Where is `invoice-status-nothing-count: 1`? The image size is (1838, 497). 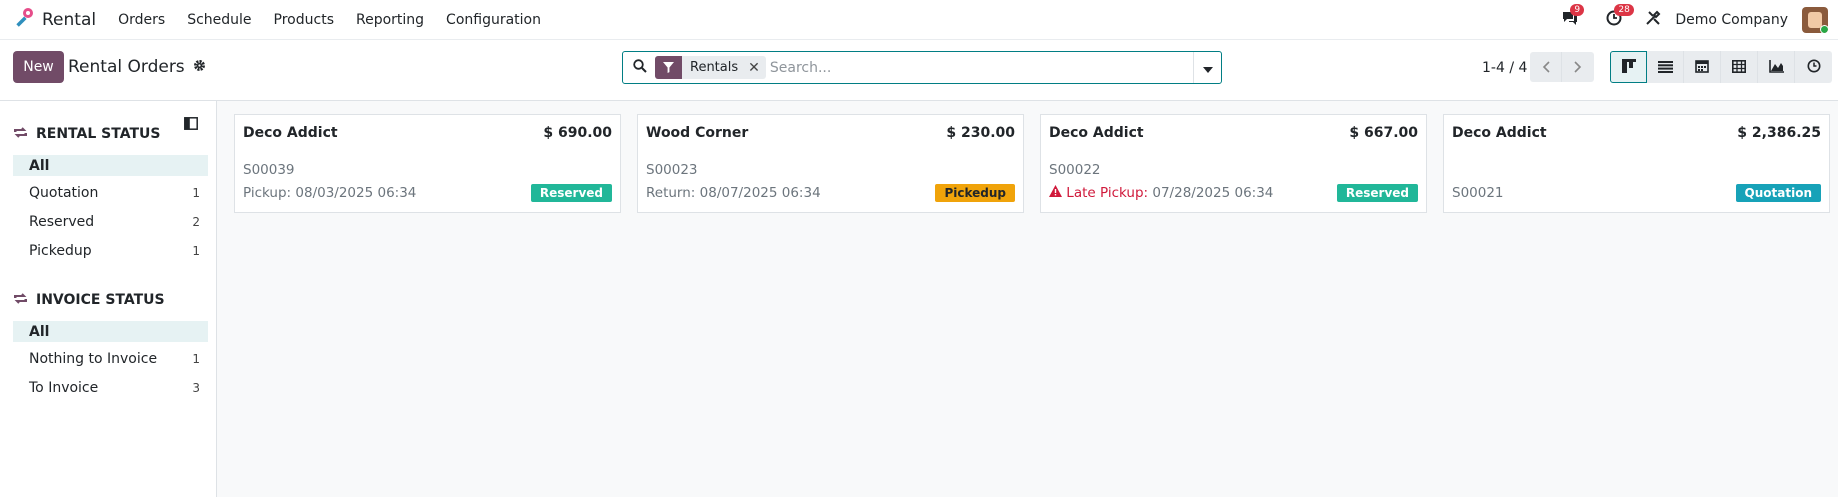 invoice-status-nothing-count: 1 is located at coordinates (196, 358).